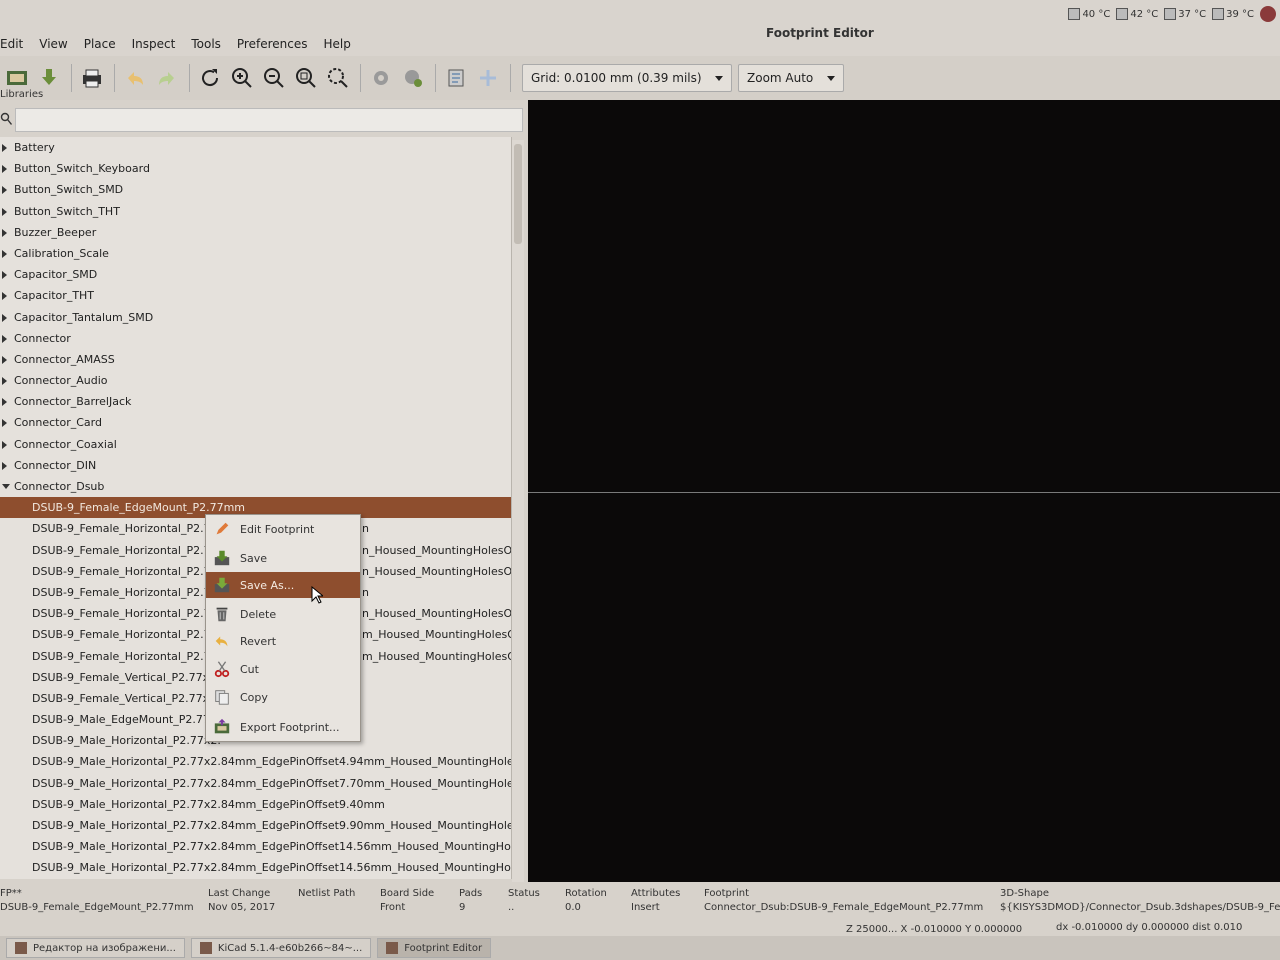 The height and width of the screenshot is (960, 1280). Describe the element at coordinates (518, 511) in the screenshot. I see `tree-scrollbar` at that location.